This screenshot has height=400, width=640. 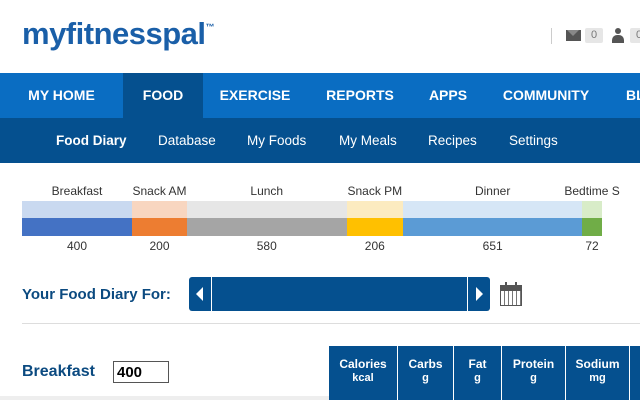 What do you see at coordinates (267, 209) in the screenshot?
I see `meal-bar-light-lunch` at bounding box center [267, 209].